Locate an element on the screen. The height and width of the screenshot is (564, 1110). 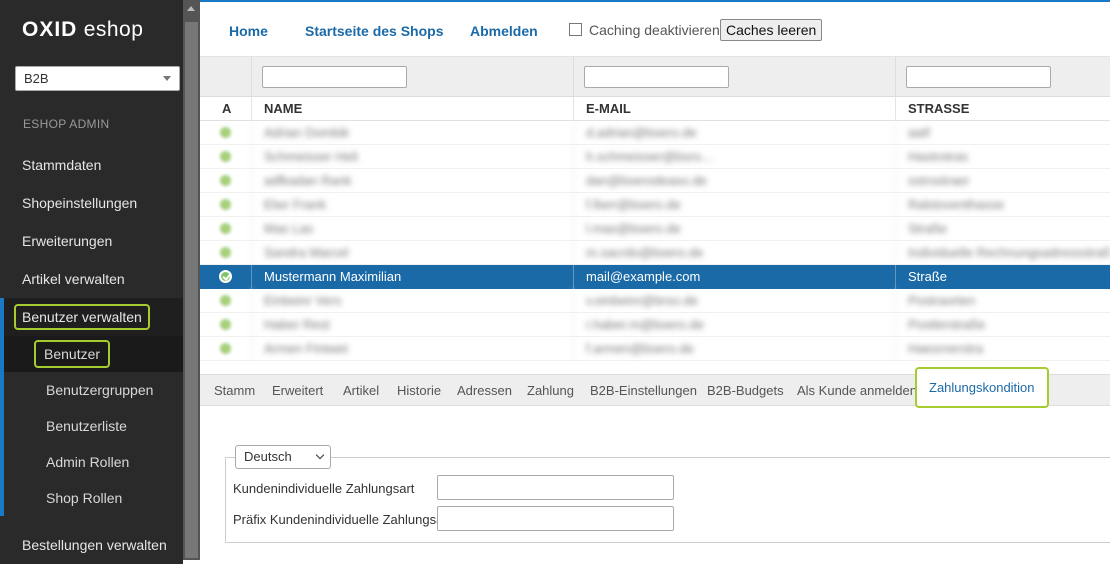
street-cell: Hastrotras is located at coordinates (1002, 157).